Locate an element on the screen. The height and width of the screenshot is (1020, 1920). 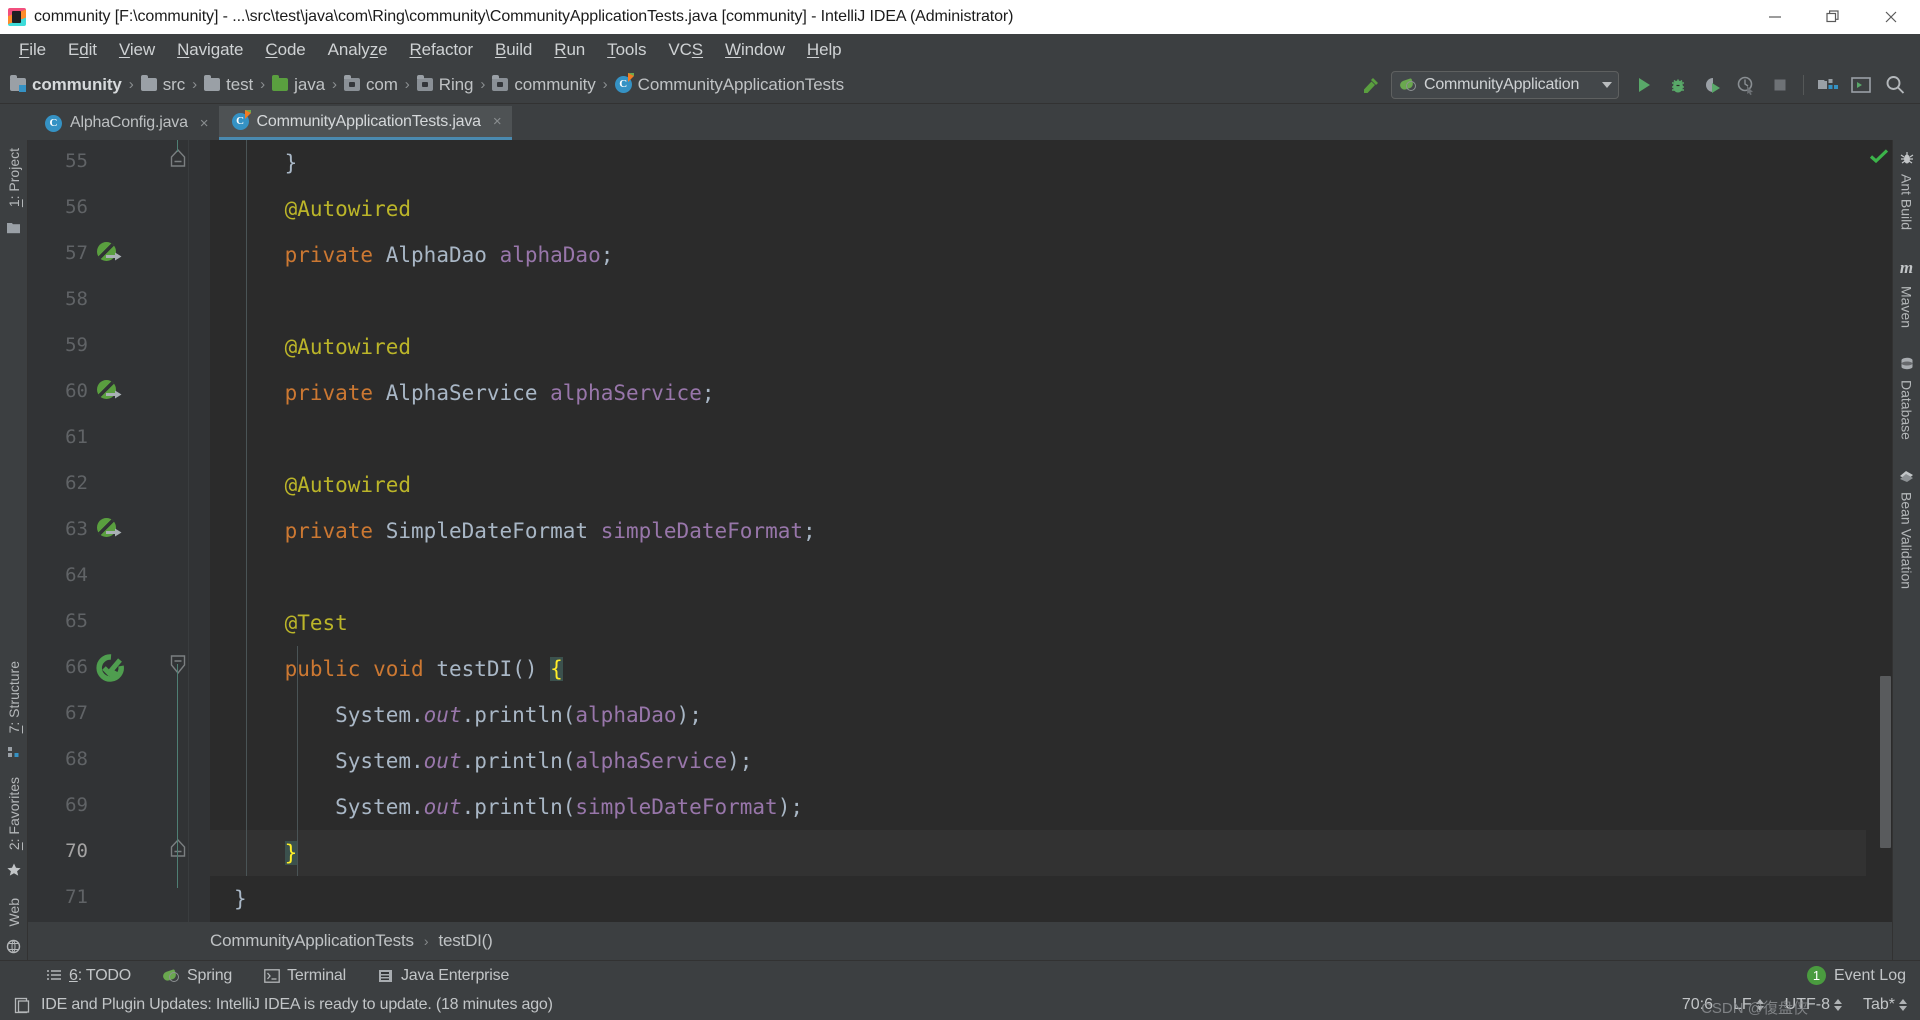
gutter-line-56: 56 is located at coordinates (119, 209).